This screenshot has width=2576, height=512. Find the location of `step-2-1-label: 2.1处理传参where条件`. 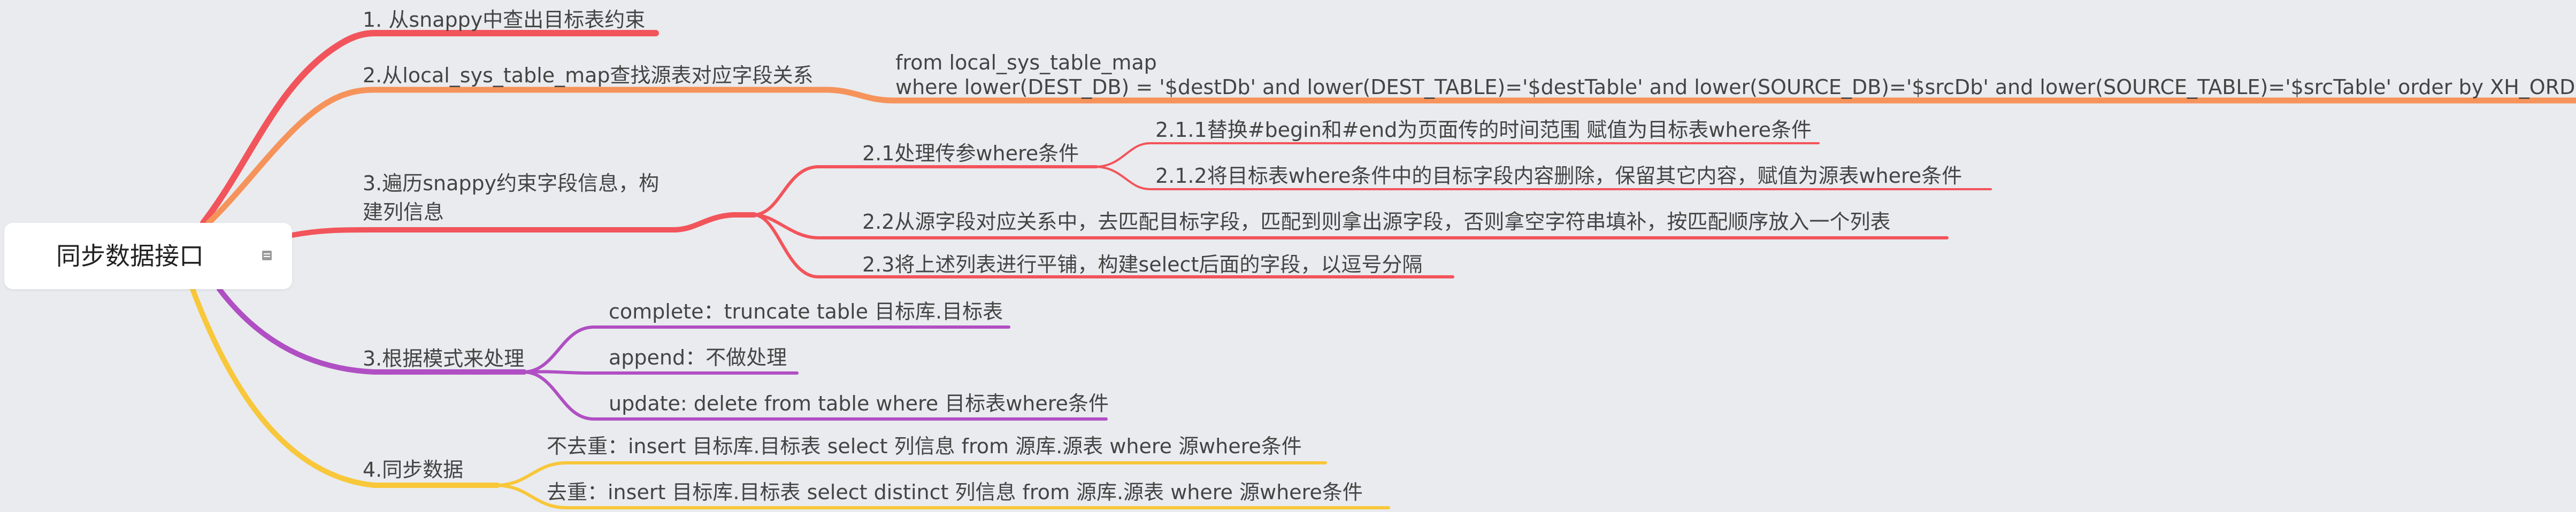

step-2-1-label: 2.1处理传参where条件 is located at coordinates (970, 153).